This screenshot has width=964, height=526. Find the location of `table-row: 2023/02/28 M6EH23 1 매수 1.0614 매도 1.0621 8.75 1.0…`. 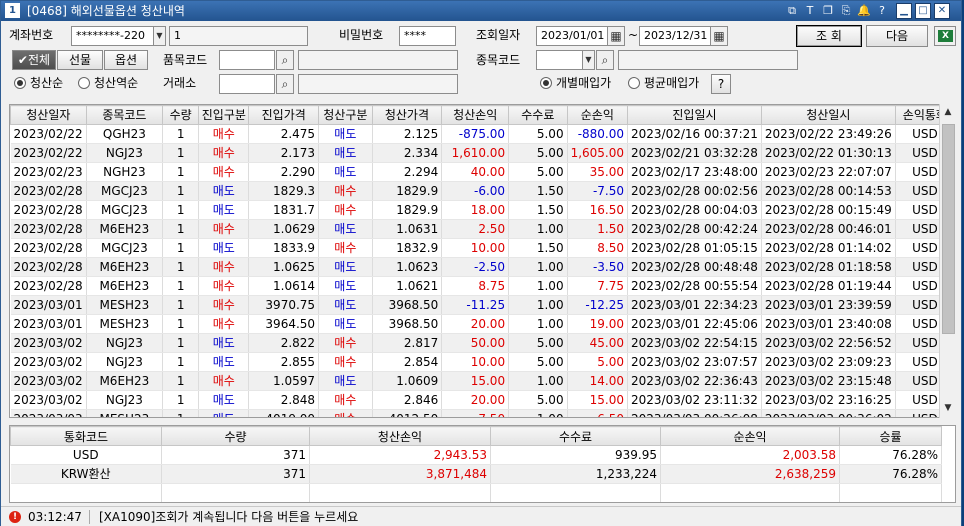

table-row: 2023/02/28 M6EH23 1 매수 1.0614 매도 1.0621 8.75 1.0… is located at coordinates (482, 286).